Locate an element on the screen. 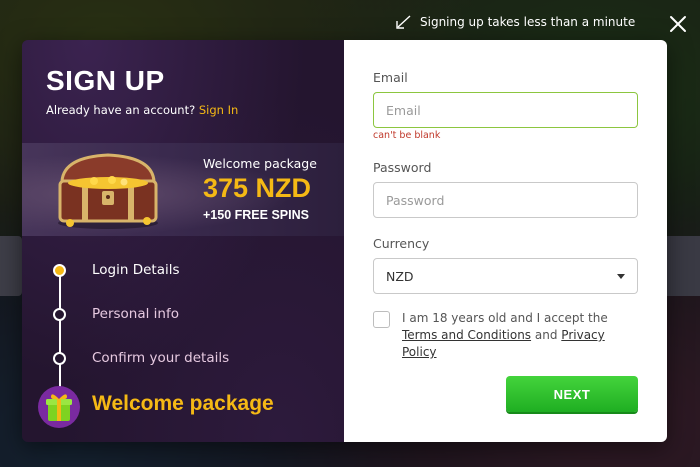 Image resolution: width=700 pixels, height=467 pixels. terms-link: Terms and Conditions is located at coordinates (466, 335).